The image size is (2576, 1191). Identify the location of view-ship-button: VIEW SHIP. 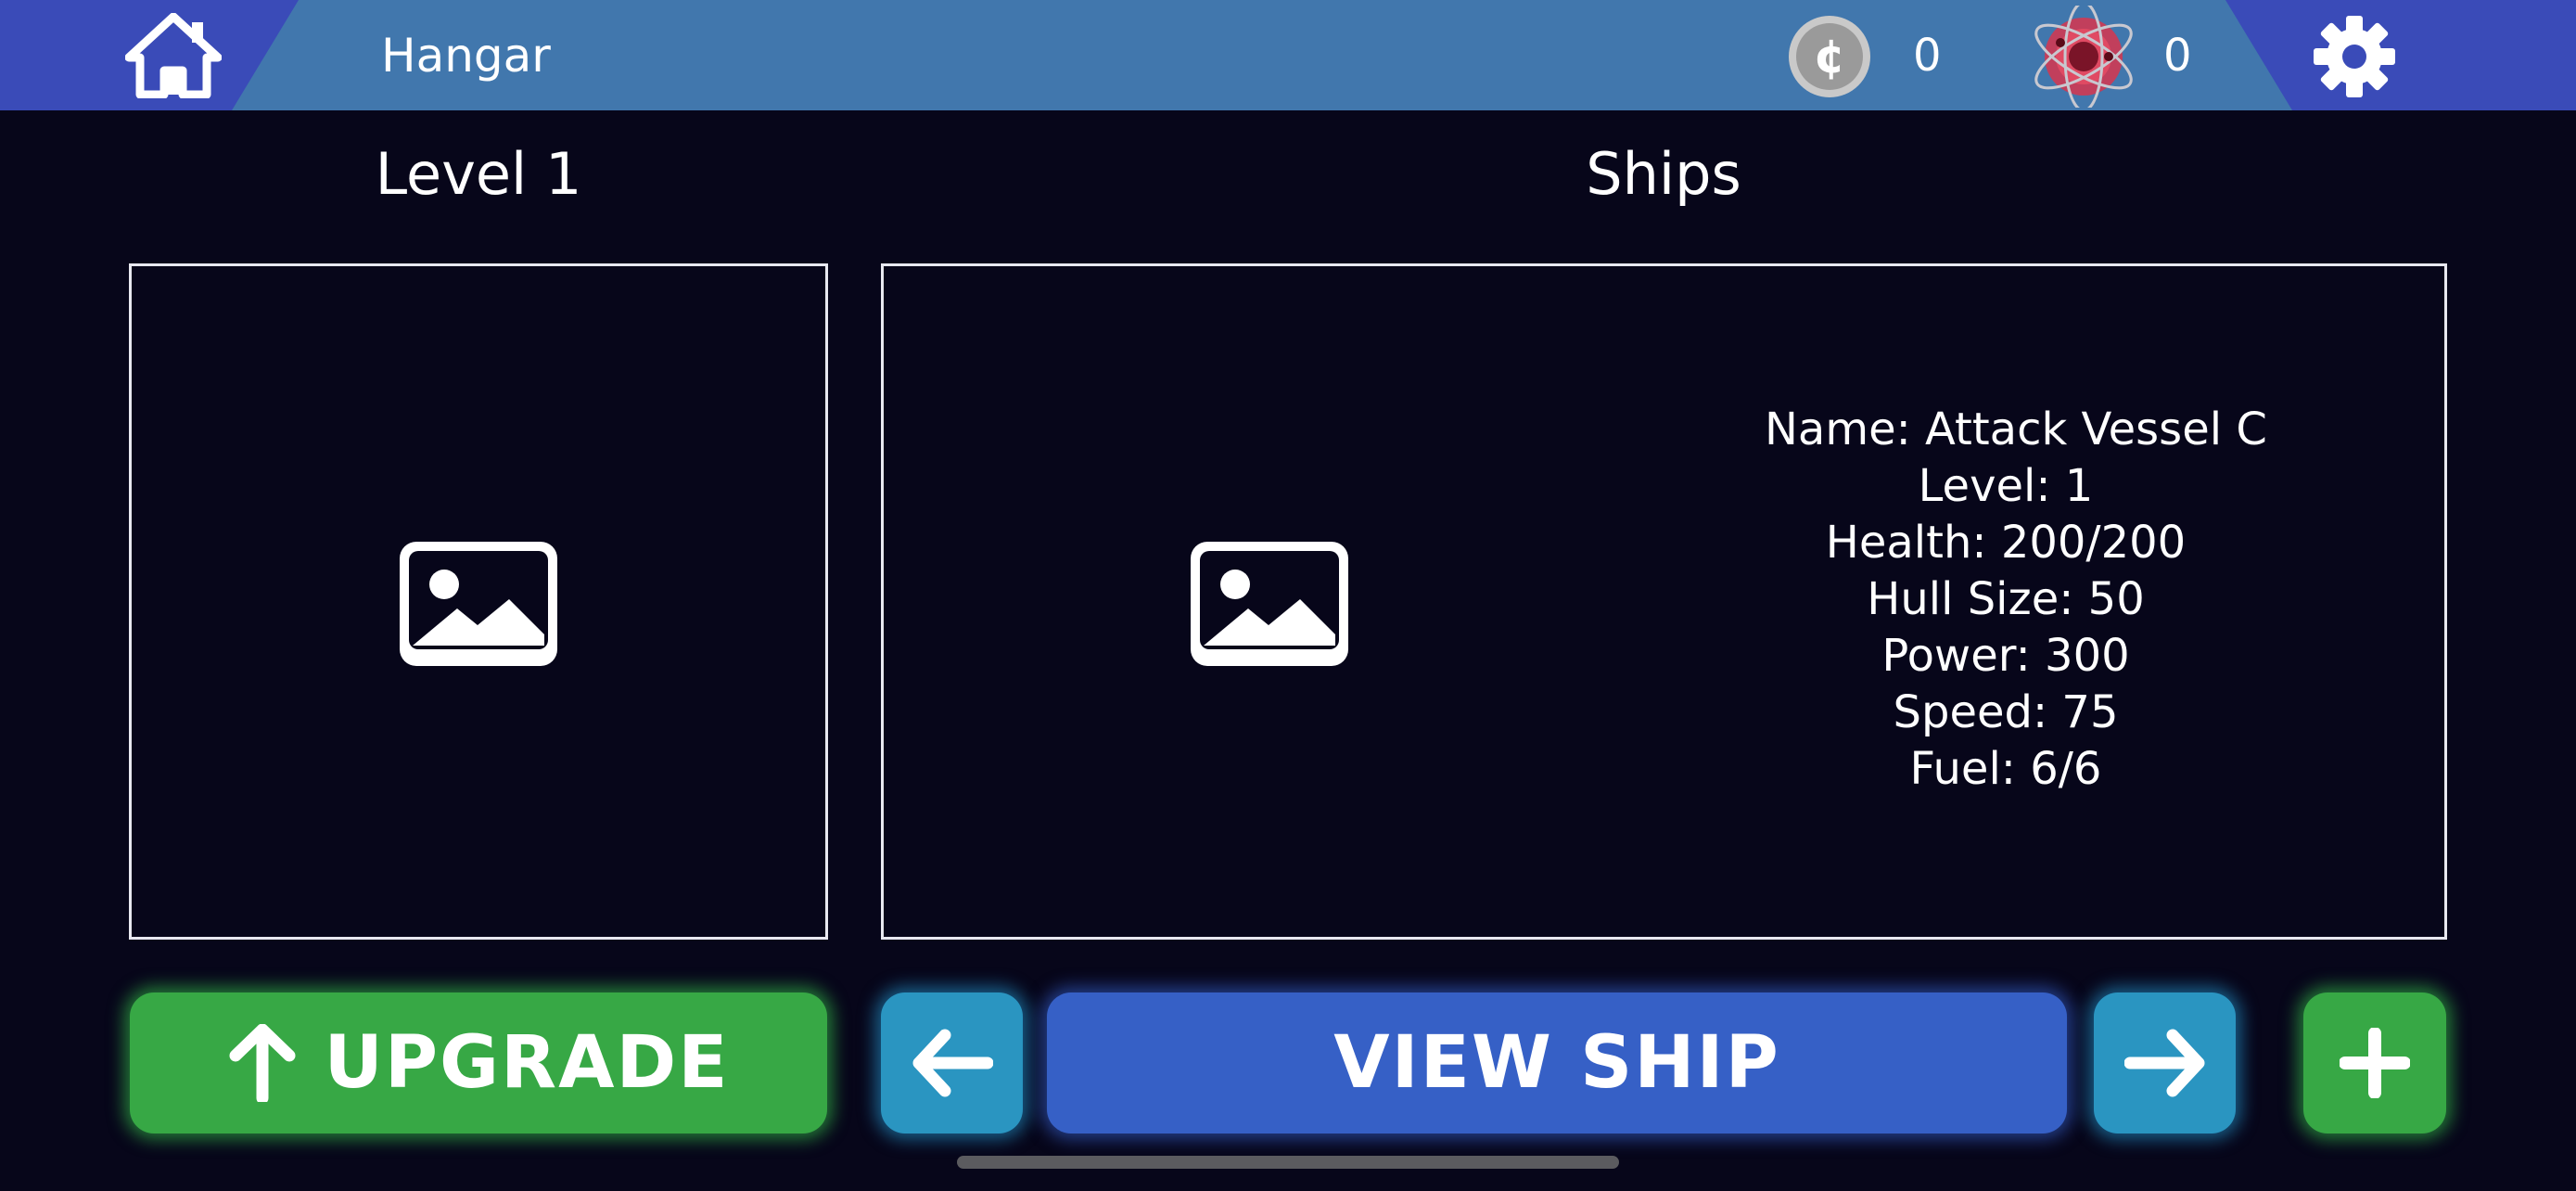
(1557, 1062).